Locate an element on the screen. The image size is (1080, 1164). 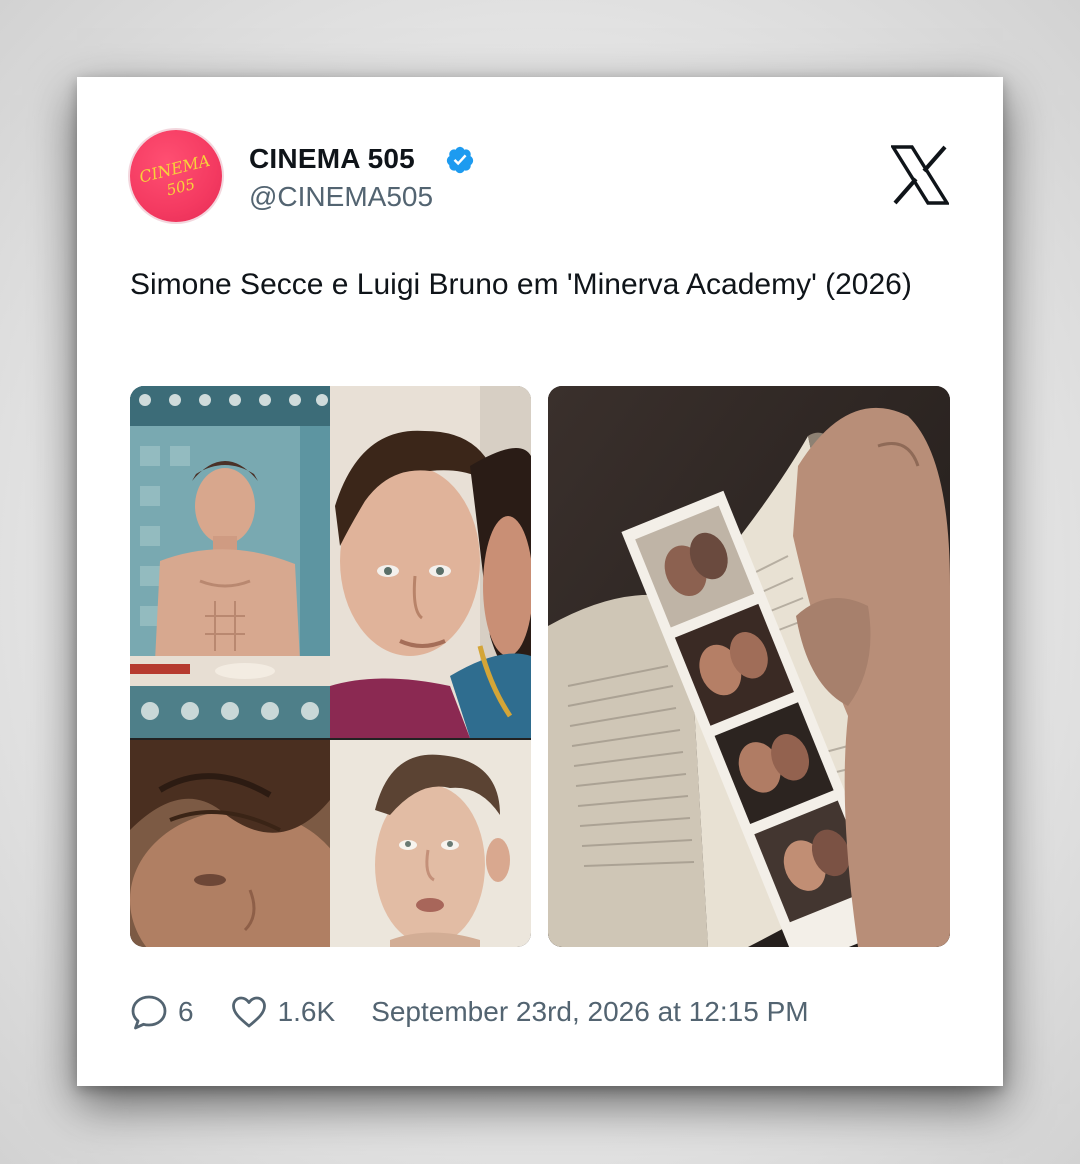
author-handle: @CINEMA505 is located at coordinates (341, 197).